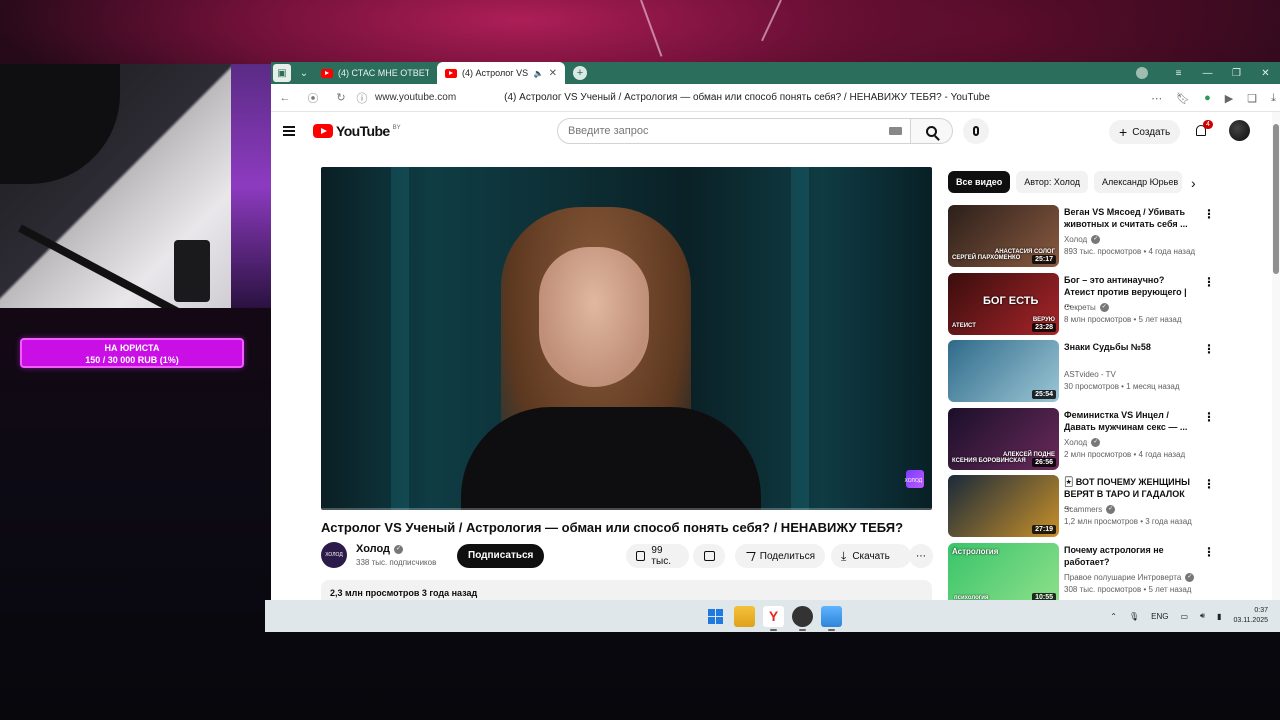 This screenshot has width=1280, height=720. Describe the element at coordinates (802, 618) in the screenshot. I see `obs-icon` at that location.